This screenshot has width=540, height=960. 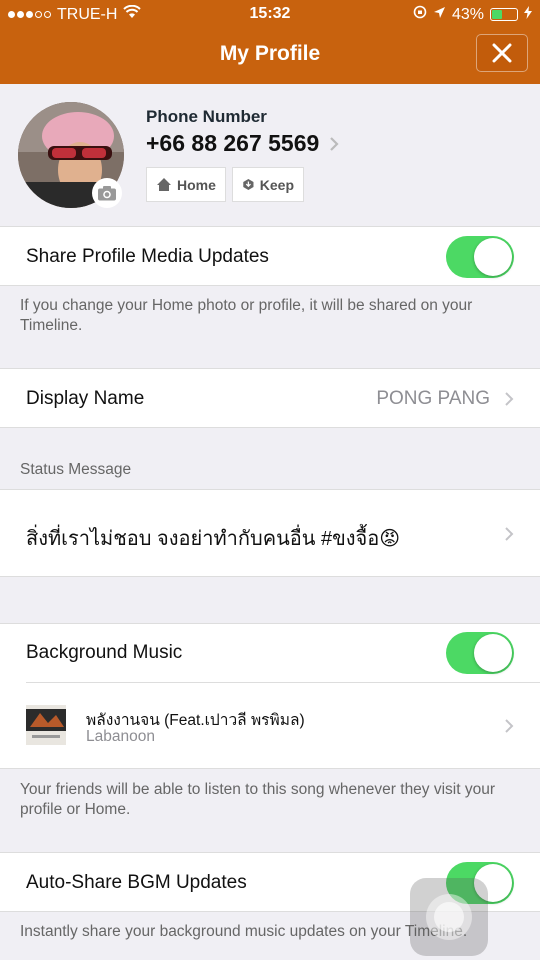 I want to click on charging-bolt-icon, so click(x=528, y=14).